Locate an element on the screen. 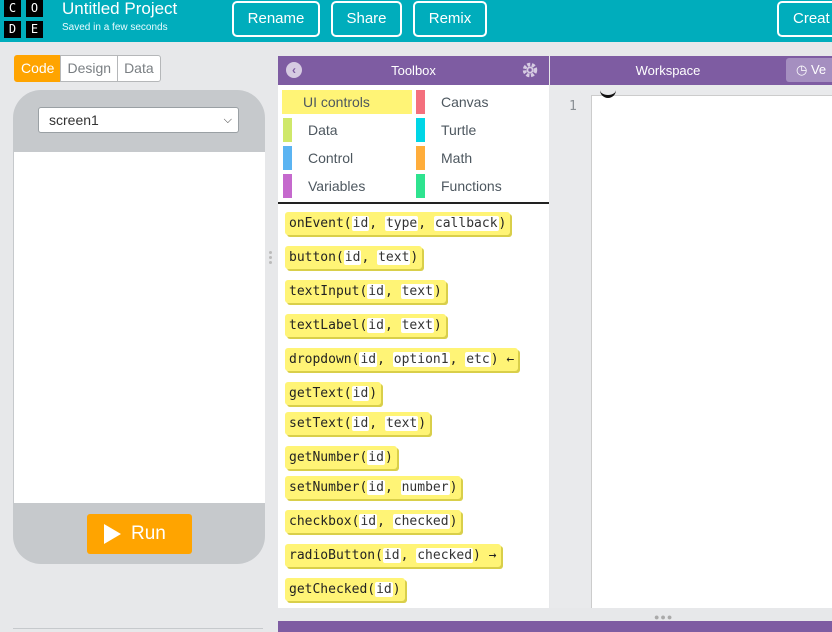 The image size is (832, 632). category-label: Variables is located at coordinates (337, 186).